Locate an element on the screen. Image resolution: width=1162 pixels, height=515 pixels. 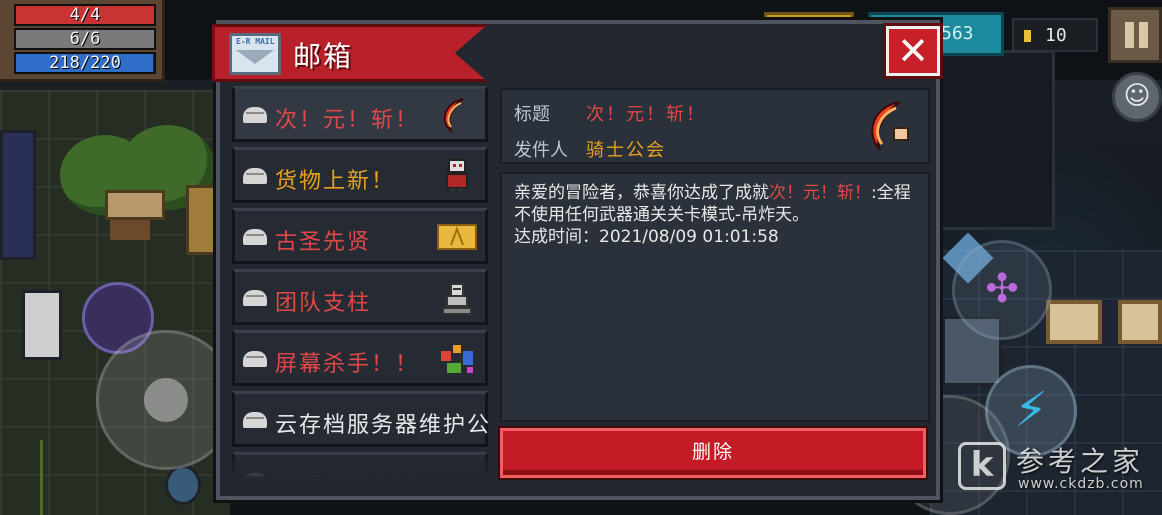
barrel is located at coordinates (183, 485).